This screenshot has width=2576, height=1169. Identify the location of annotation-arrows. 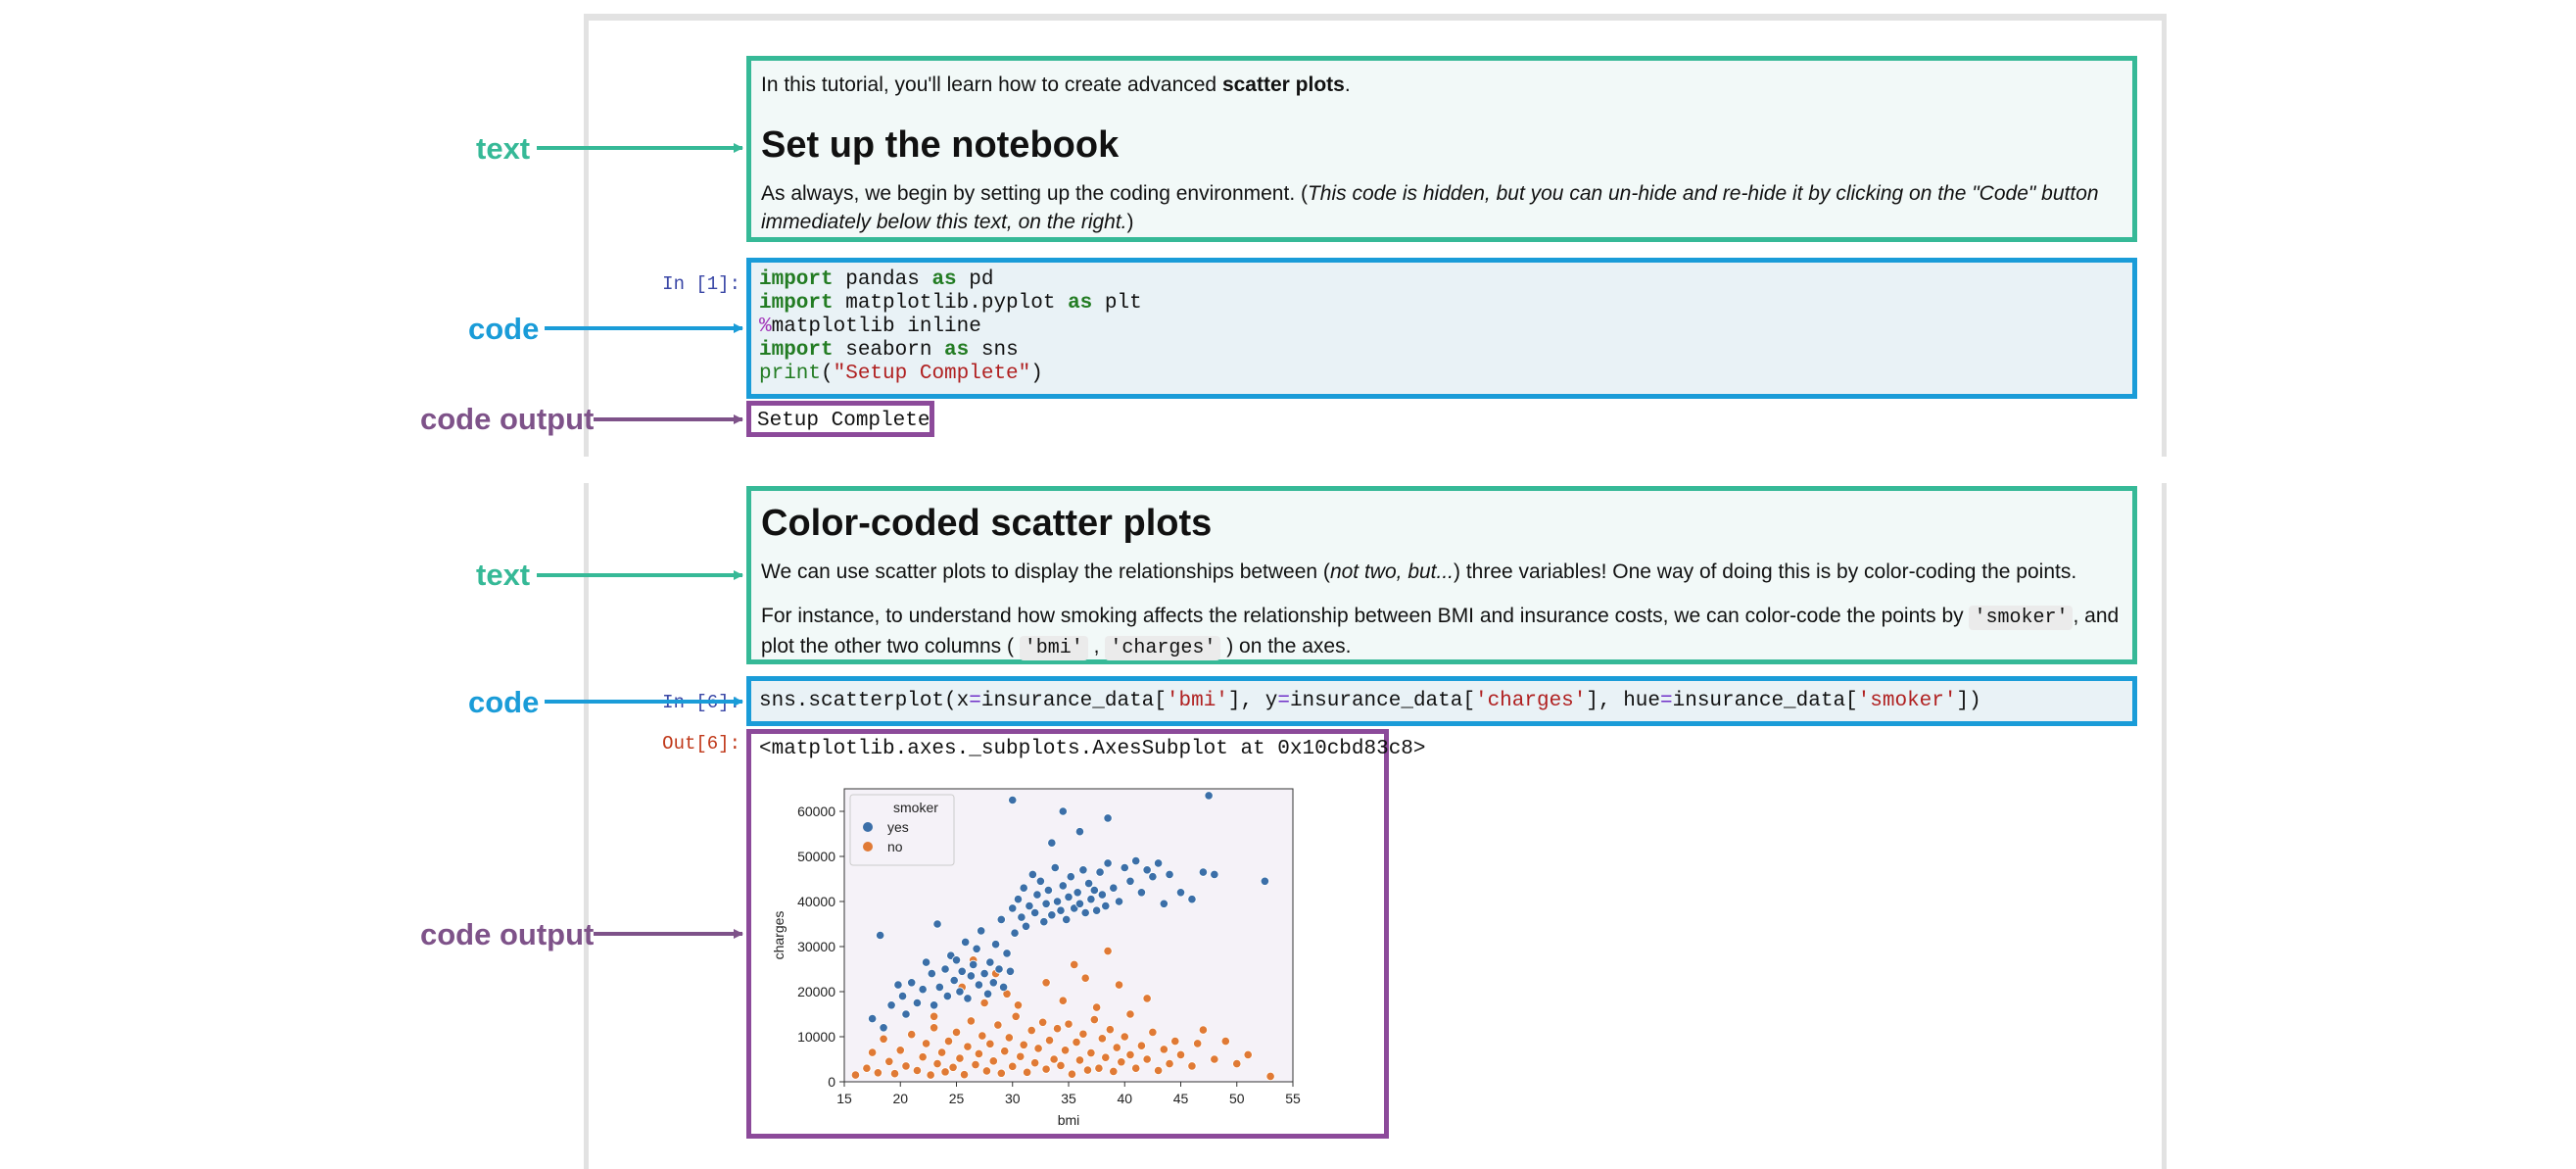
(640, 541).